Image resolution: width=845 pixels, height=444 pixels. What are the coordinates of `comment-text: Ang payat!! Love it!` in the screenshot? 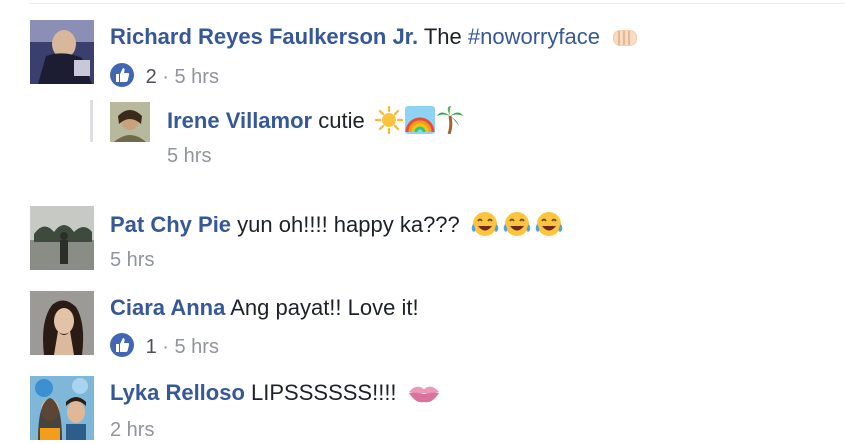 It's located at (324, 307).